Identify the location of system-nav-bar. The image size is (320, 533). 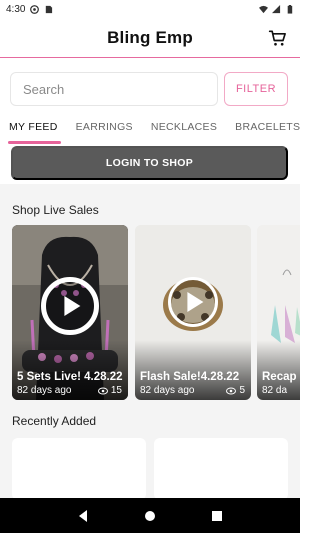
(150, 515).